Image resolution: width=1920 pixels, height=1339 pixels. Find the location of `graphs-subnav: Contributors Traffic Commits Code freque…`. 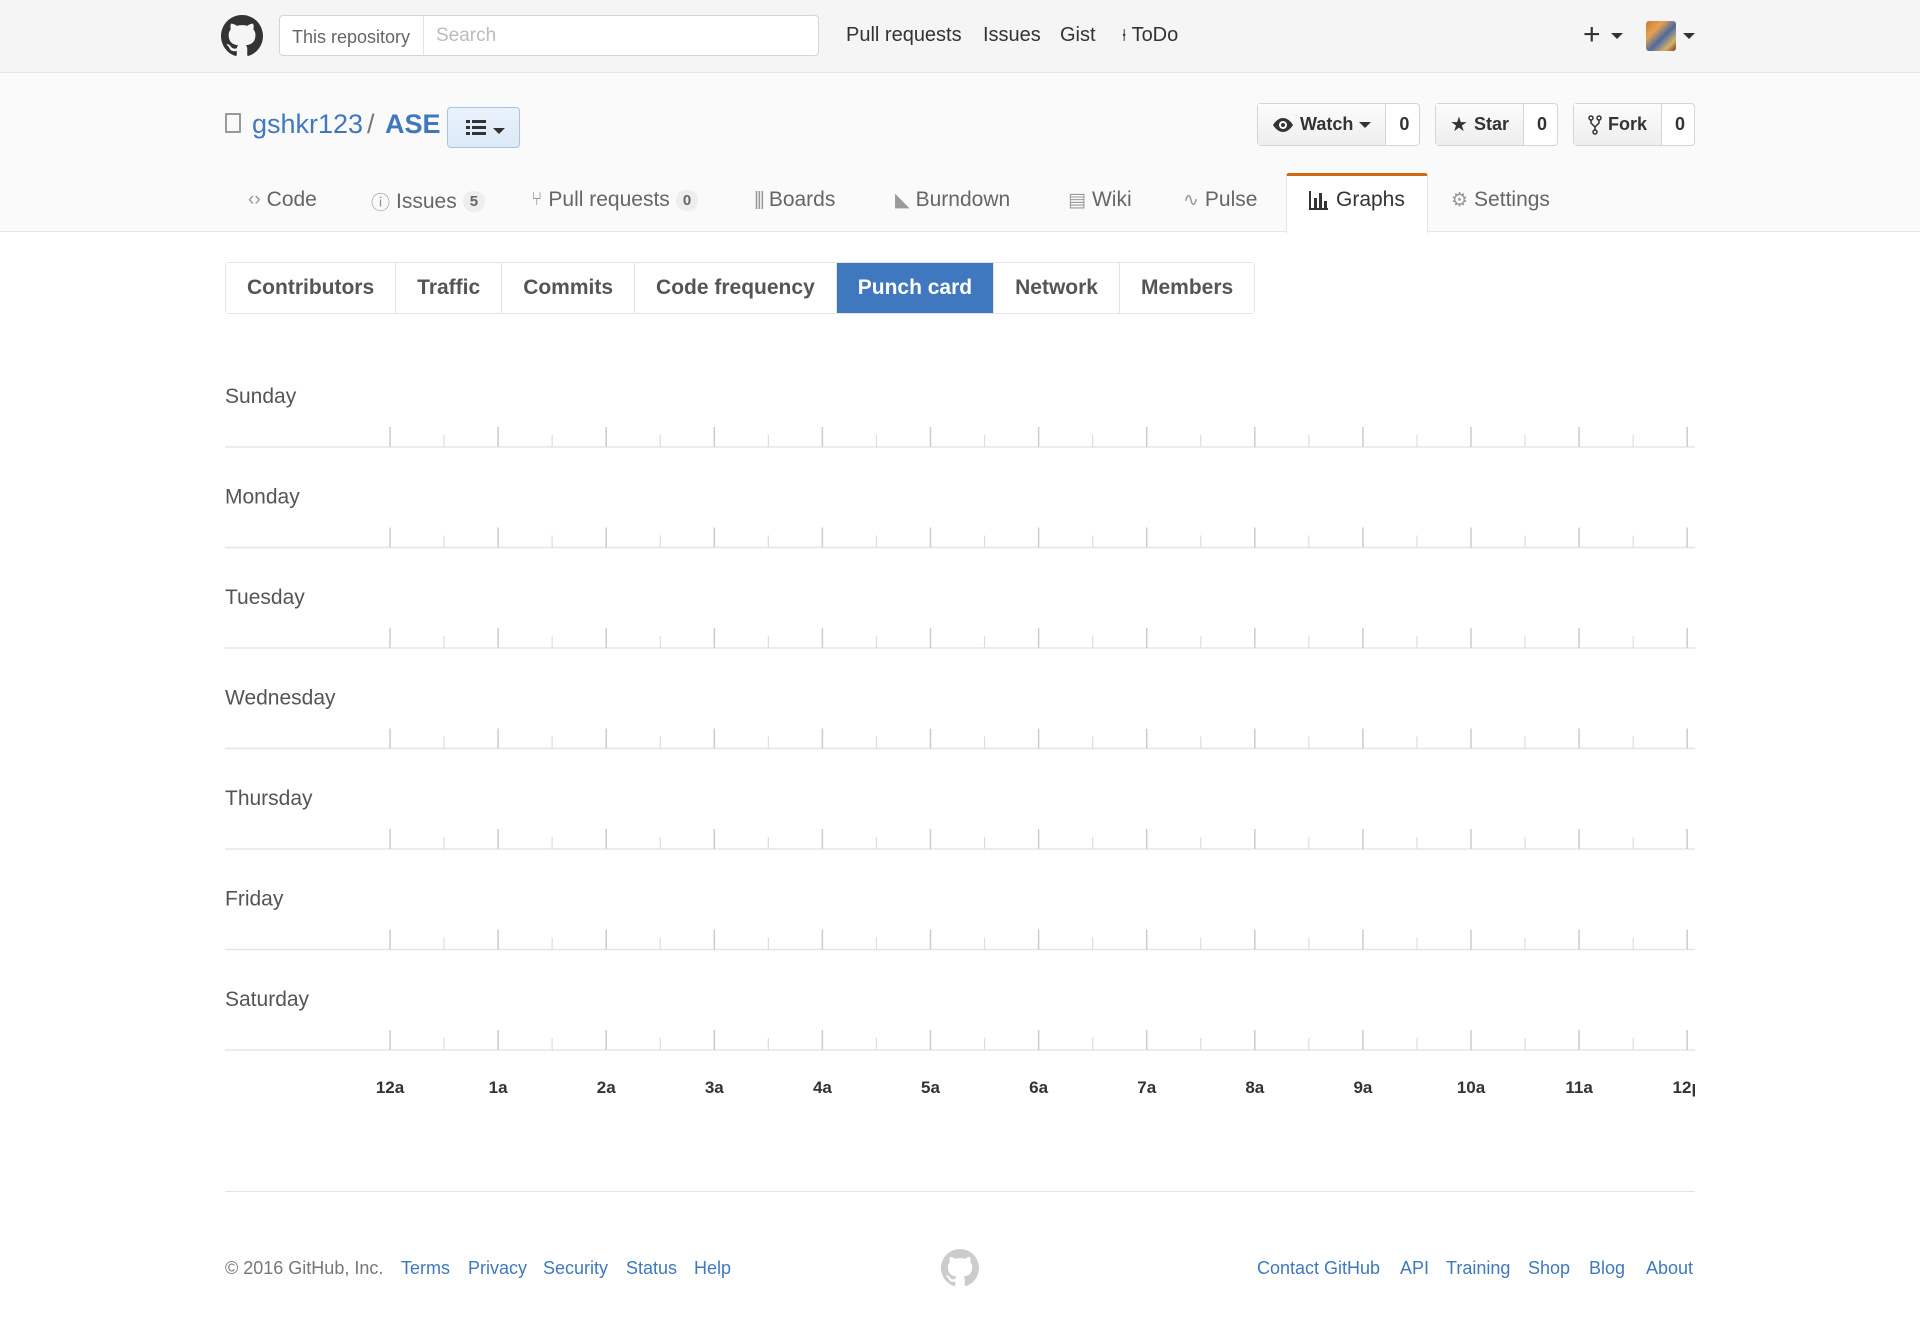

graphs-subnav: Contributors Traffic Commits Code freque… is located at coordinates (740, 288).